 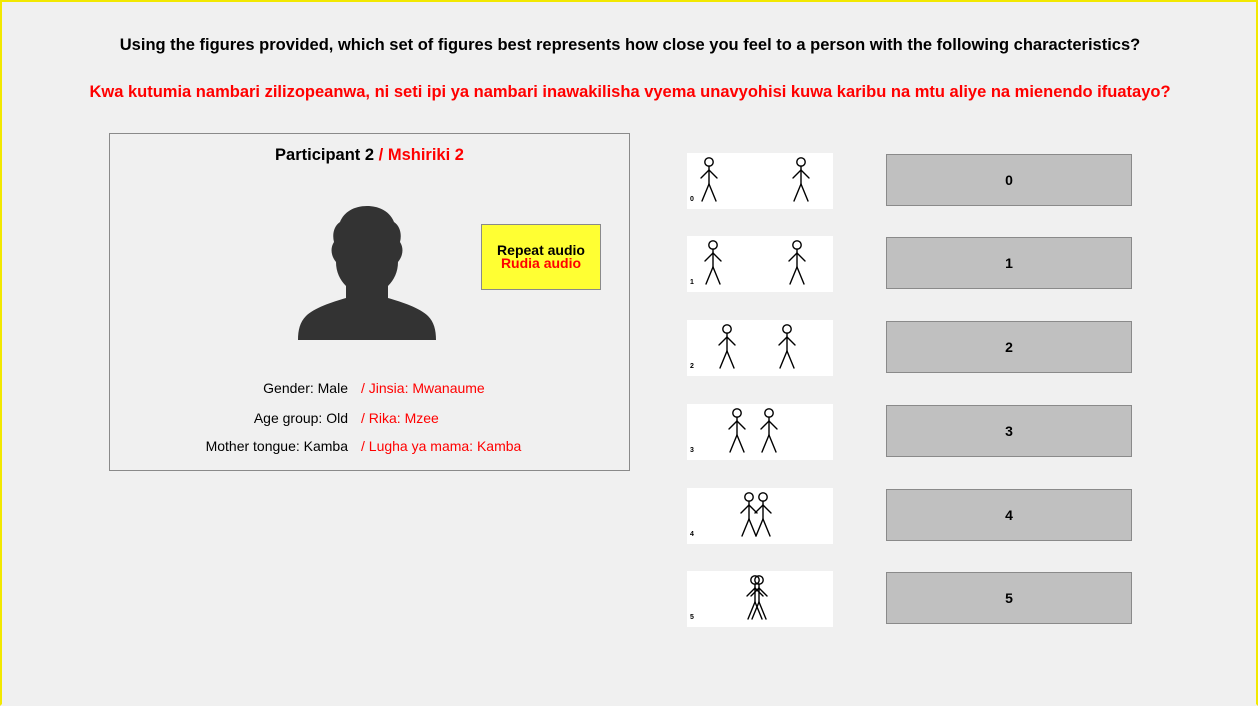 I want to click on option-button-4: 4, so click(x=1009, y=515).